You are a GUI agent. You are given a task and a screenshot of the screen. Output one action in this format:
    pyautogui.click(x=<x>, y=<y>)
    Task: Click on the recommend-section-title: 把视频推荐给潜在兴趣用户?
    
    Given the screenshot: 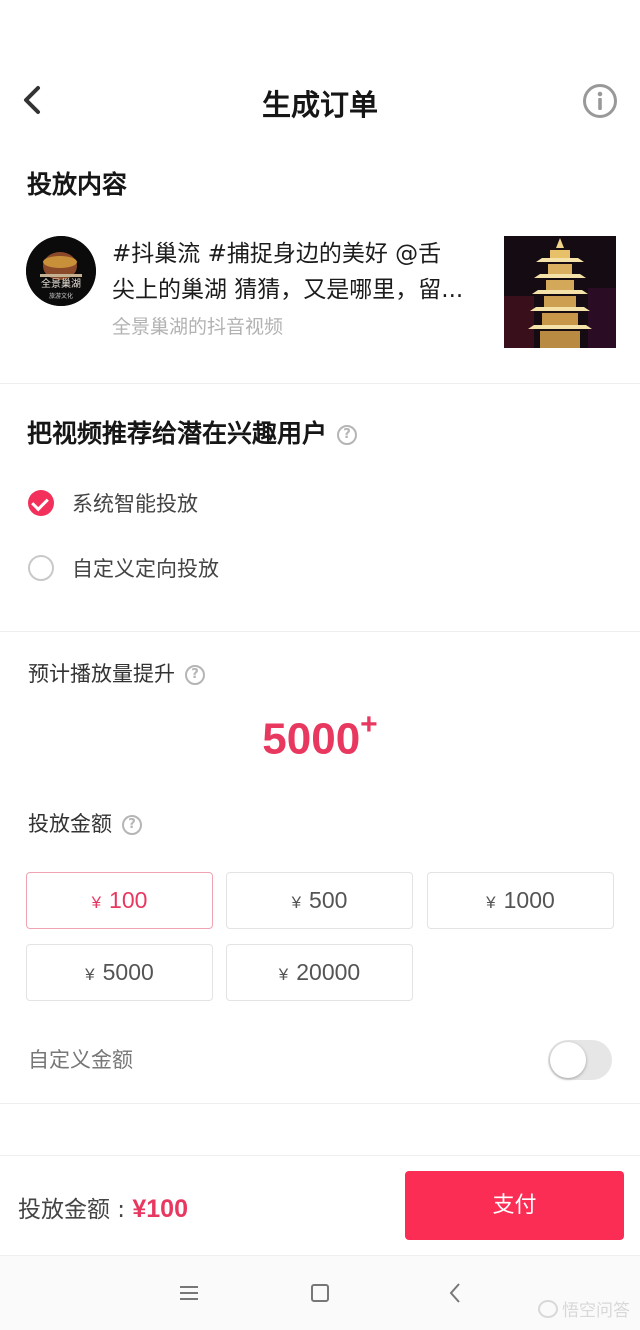 What is the action you would take?
    pyautogui.click(x=192, y=432)
    